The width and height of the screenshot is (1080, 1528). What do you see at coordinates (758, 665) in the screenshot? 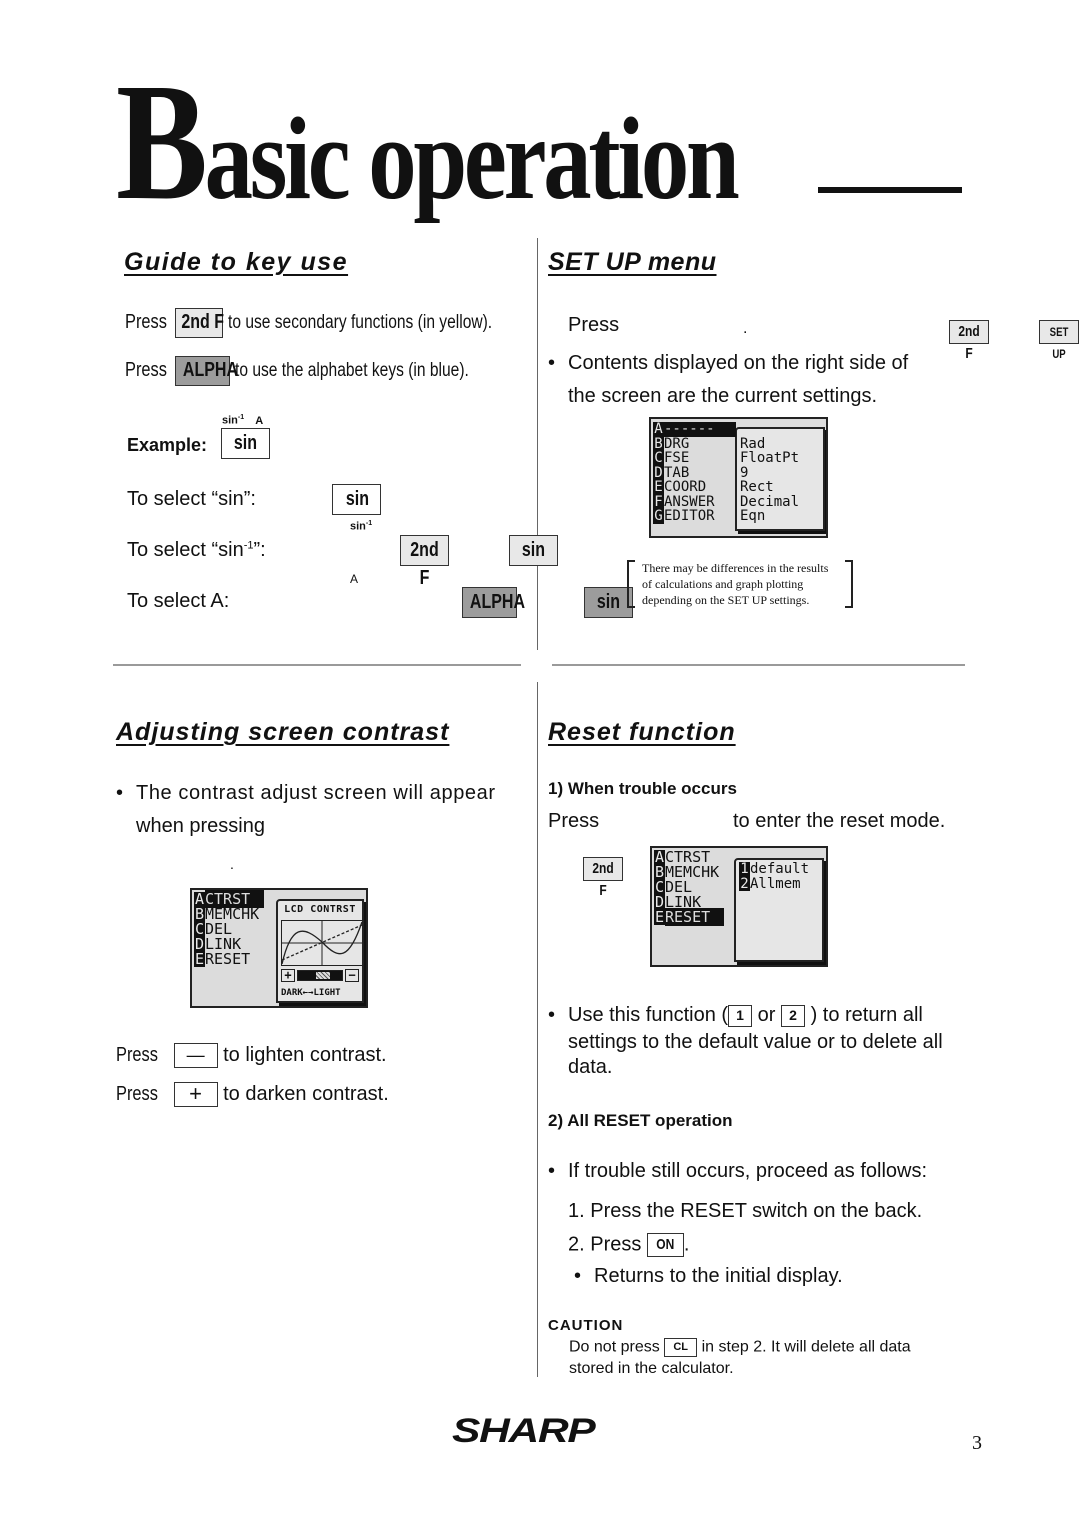
I see `section-divider-right` at bounding box center [758, 665].